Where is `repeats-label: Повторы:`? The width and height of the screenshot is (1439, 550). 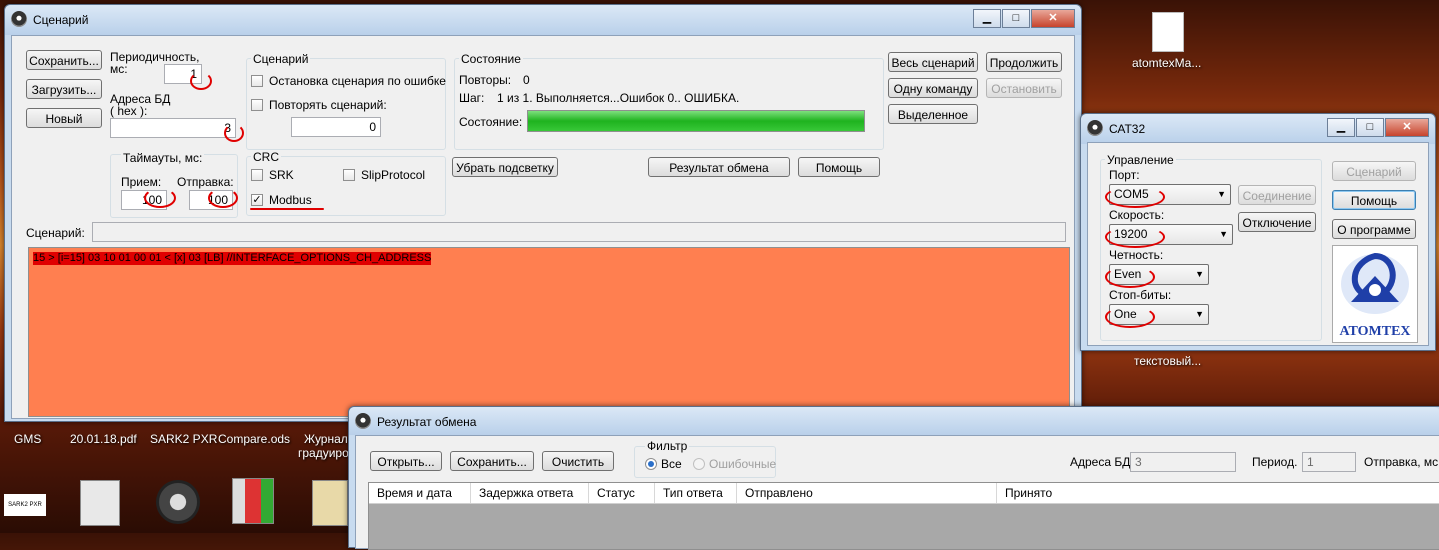
repeats-label: Повторы: is located at coordinates (485, 80).